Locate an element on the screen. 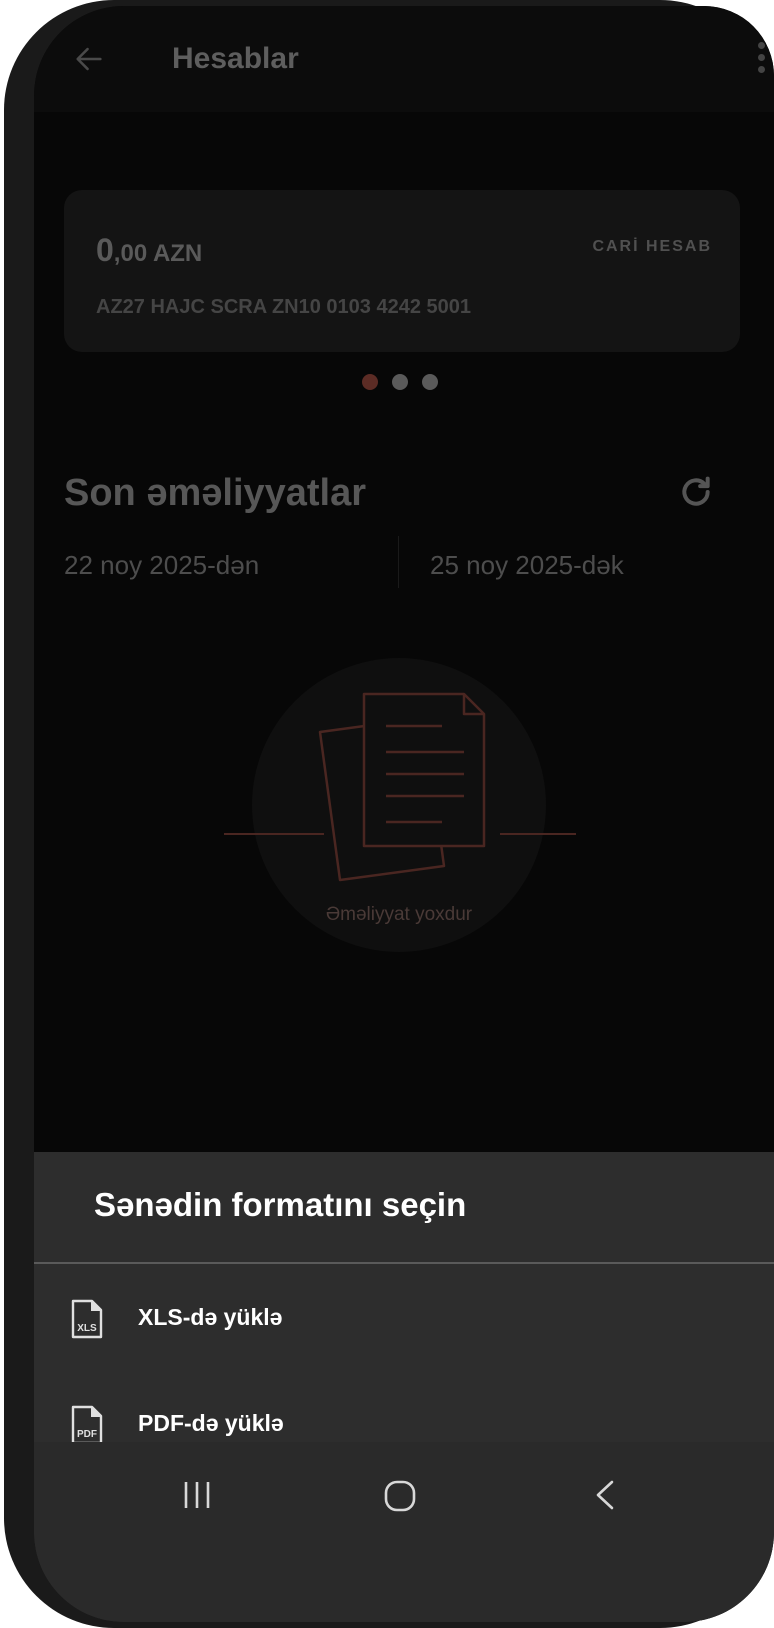 This screenshot has height=1628, width=774. carousel-indicator is located at coordinates (400, 382).